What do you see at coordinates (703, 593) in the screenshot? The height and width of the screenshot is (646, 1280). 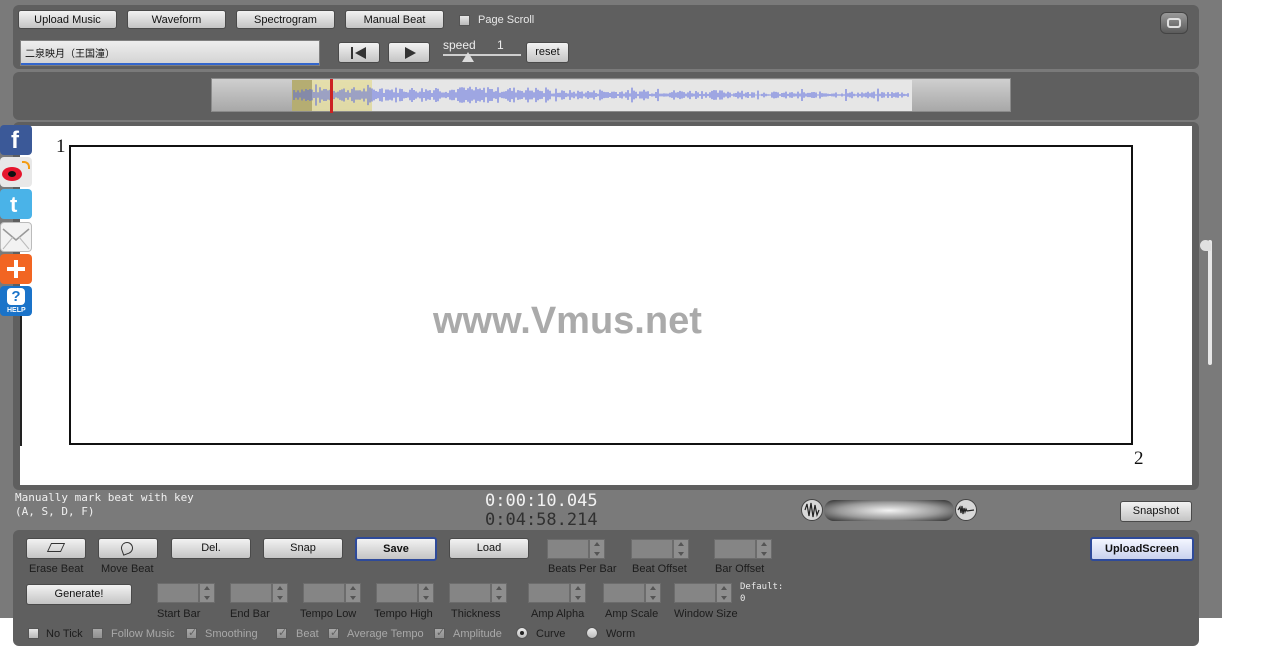 I see `window-size-stepper` at bounding box center [703, 593].